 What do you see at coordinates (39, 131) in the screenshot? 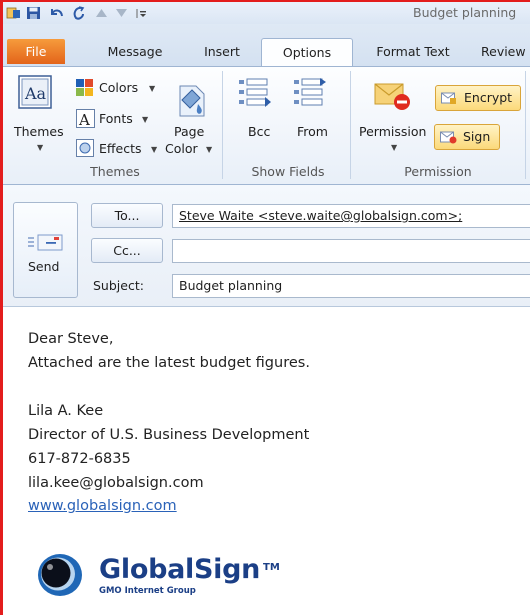
I see `themes-label: Themes` at bounding box center [39, 131].